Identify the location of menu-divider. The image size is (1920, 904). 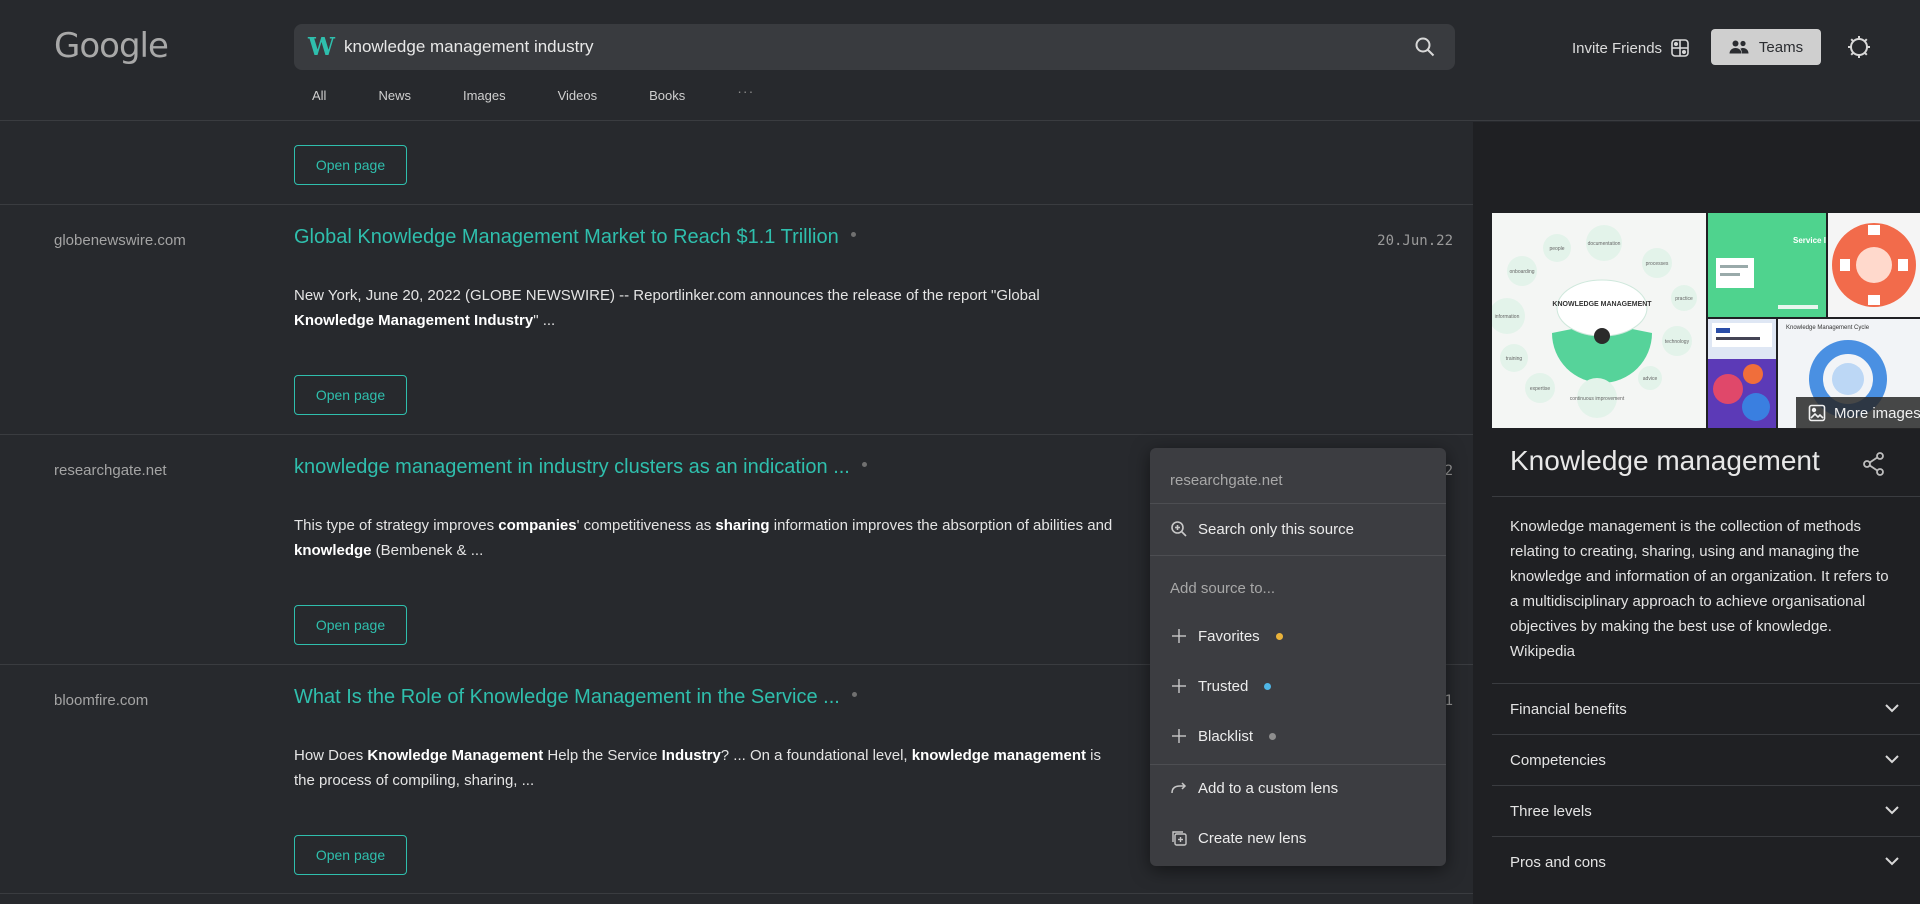
(1298, 764).